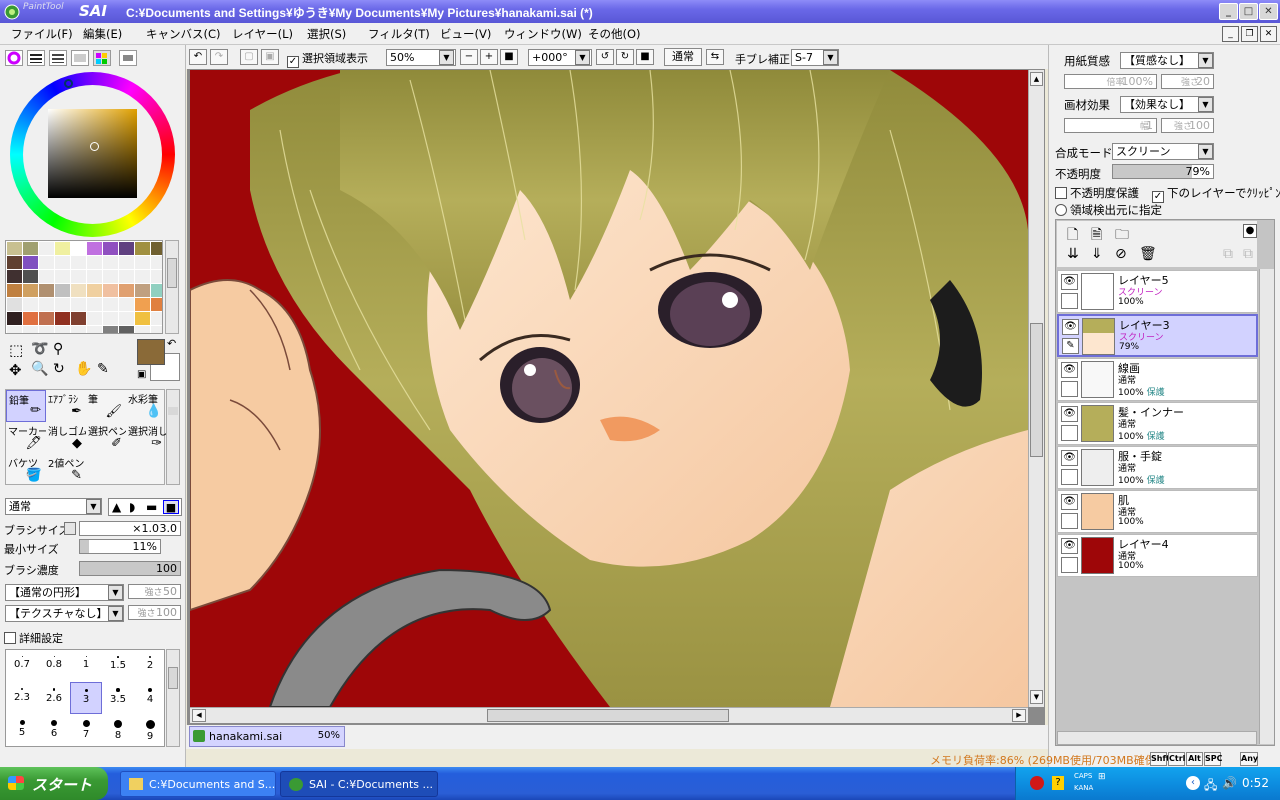  I want to click on magic-wand-icon: ⚲, so click(58, 349).